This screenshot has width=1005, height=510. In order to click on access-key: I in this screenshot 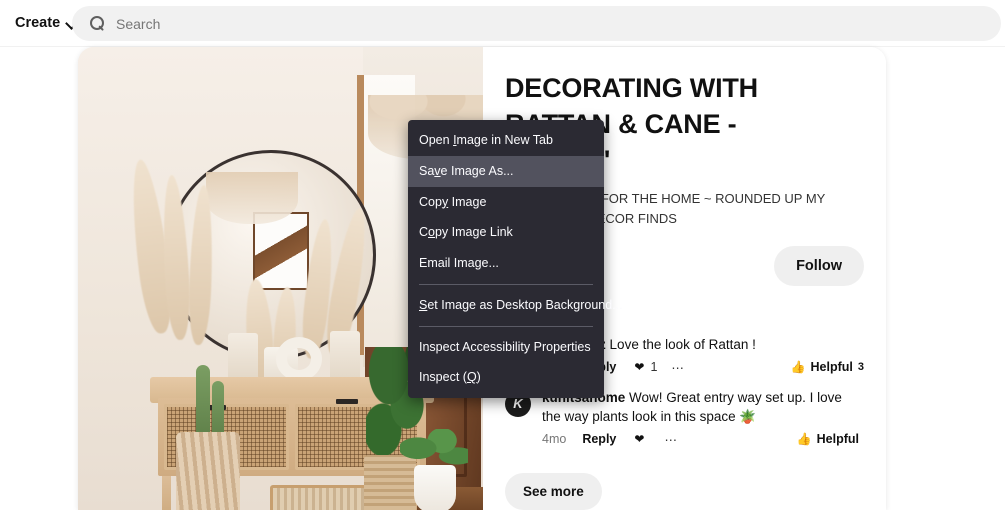, I will do `click(455, 140)`.